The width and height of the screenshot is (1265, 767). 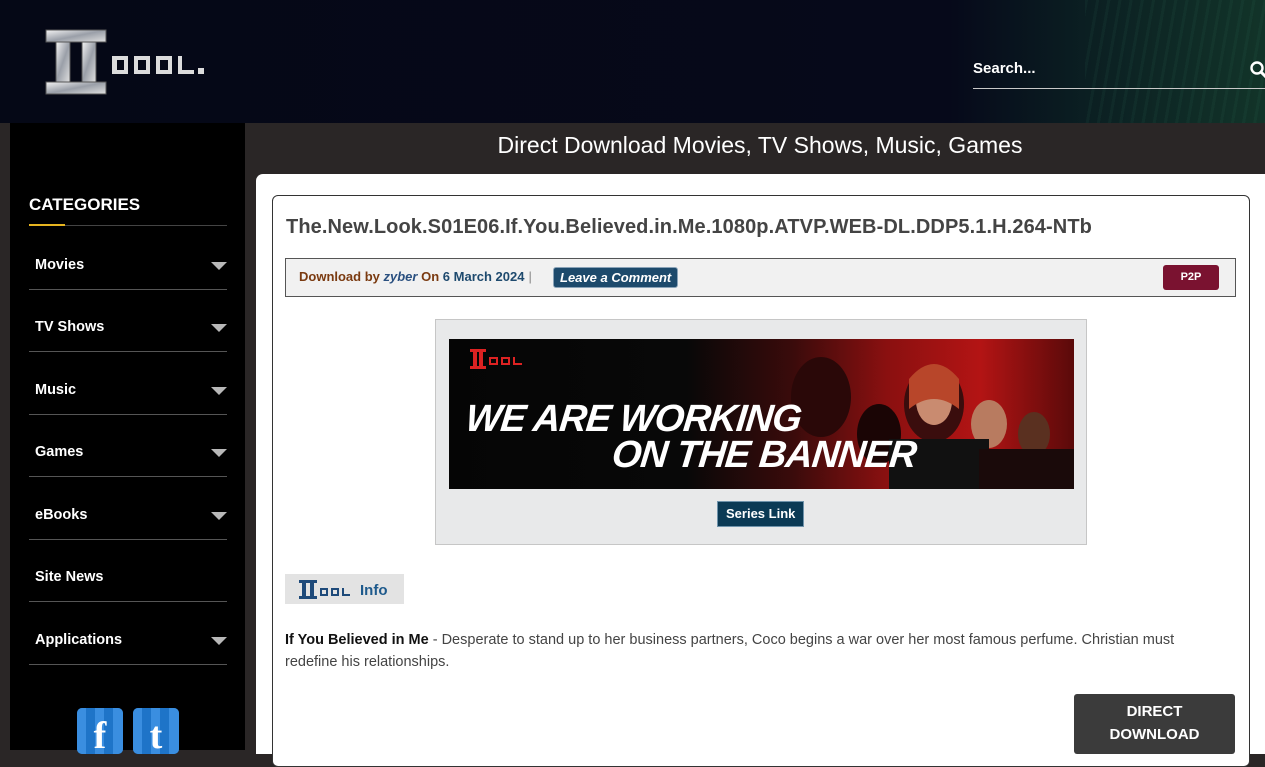 I want to click on banner-text: WE ARE WORKING ON THE BANNER, so click(x=690, y=437).